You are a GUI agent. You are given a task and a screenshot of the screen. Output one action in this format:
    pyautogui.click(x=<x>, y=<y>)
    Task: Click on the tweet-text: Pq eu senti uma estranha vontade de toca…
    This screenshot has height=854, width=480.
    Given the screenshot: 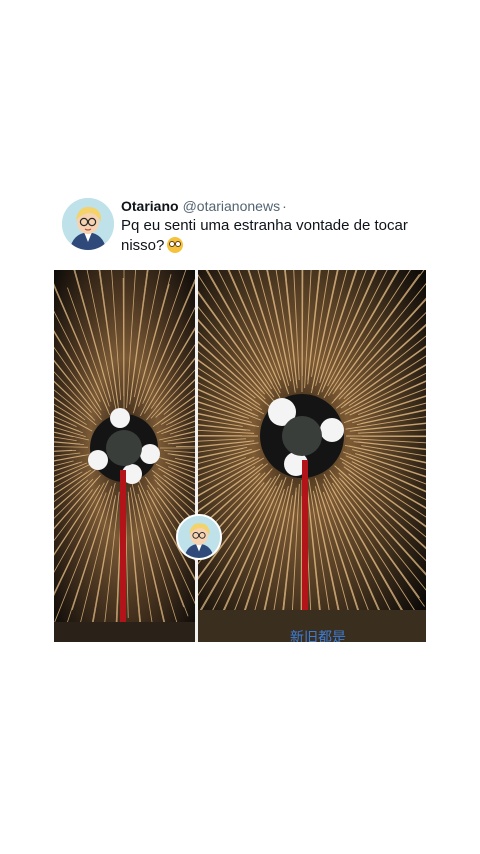 What is the action you would take?
    pyautogui.click(x=271, y=236)
    